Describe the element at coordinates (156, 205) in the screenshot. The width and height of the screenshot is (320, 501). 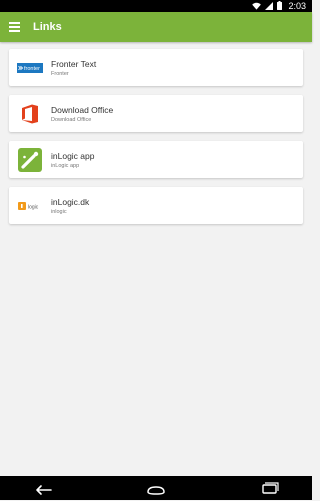
I see `link-card-inlogic-dk: logic inLogic.dk inlogic` at that location.